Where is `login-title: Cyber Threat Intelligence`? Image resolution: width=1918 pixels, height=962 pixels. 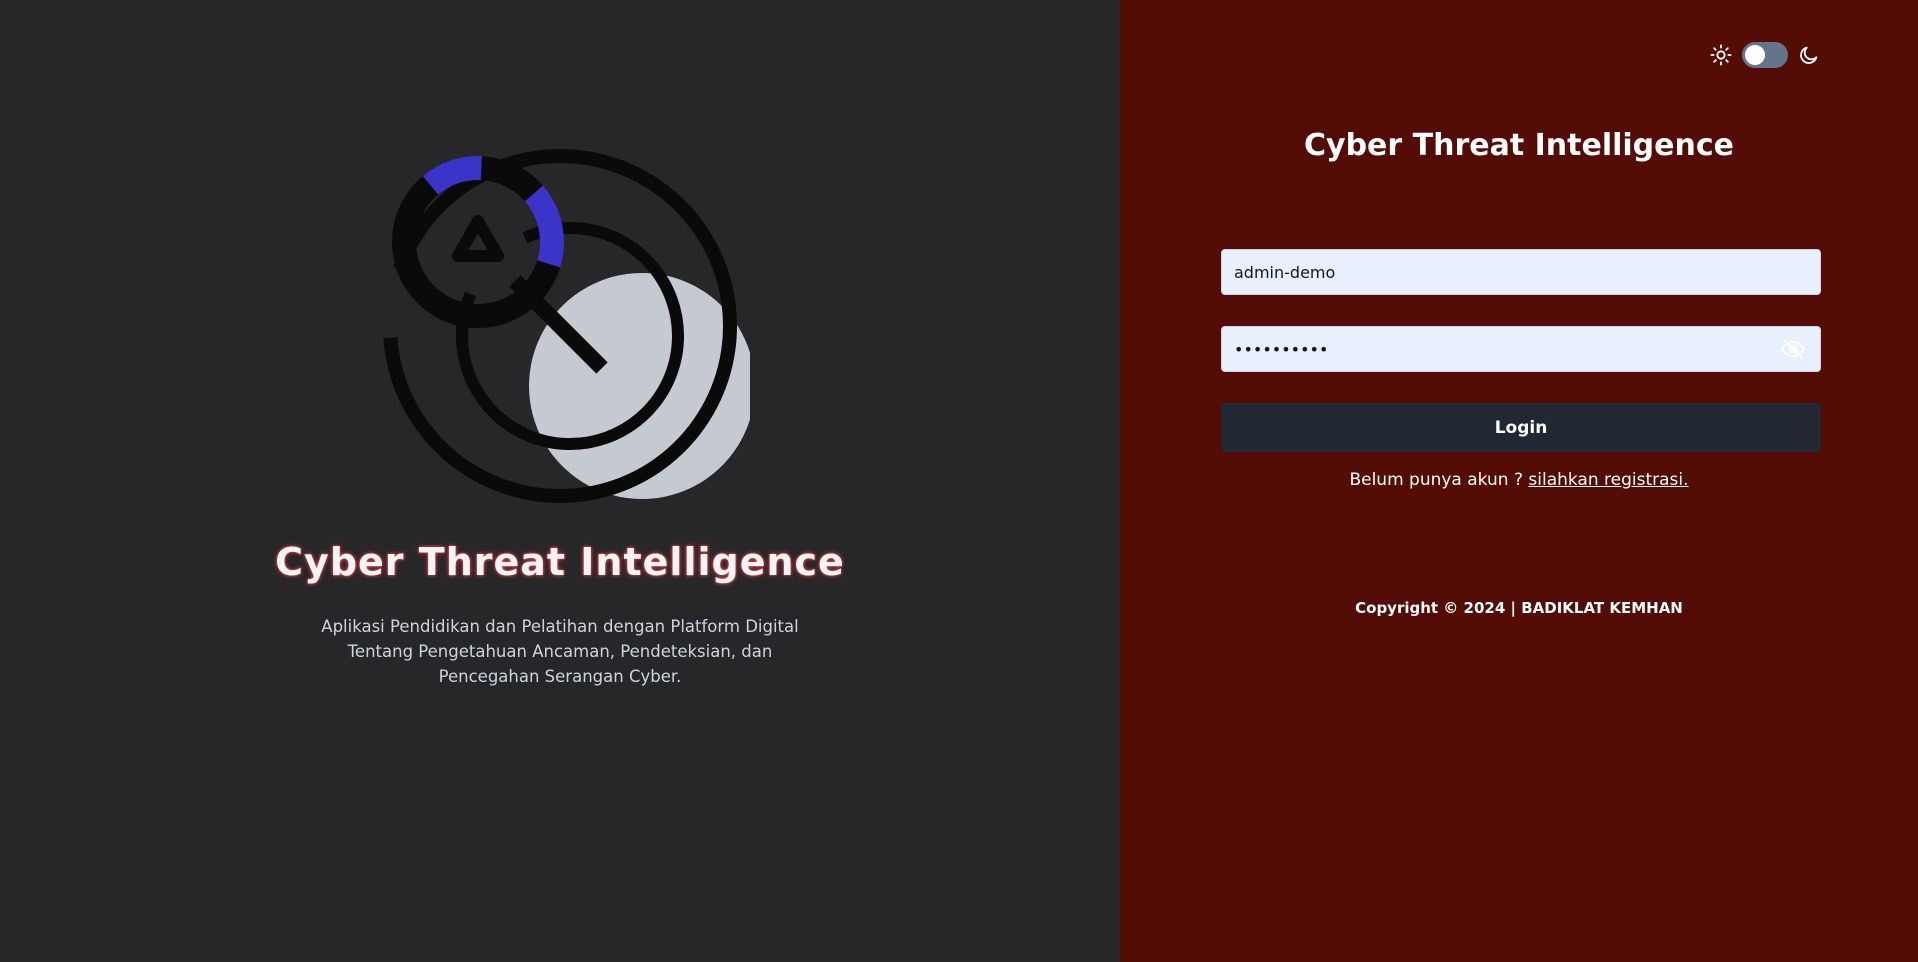
login-title: Cyber Threat Intelligence is located at coordinates (1519, 145).